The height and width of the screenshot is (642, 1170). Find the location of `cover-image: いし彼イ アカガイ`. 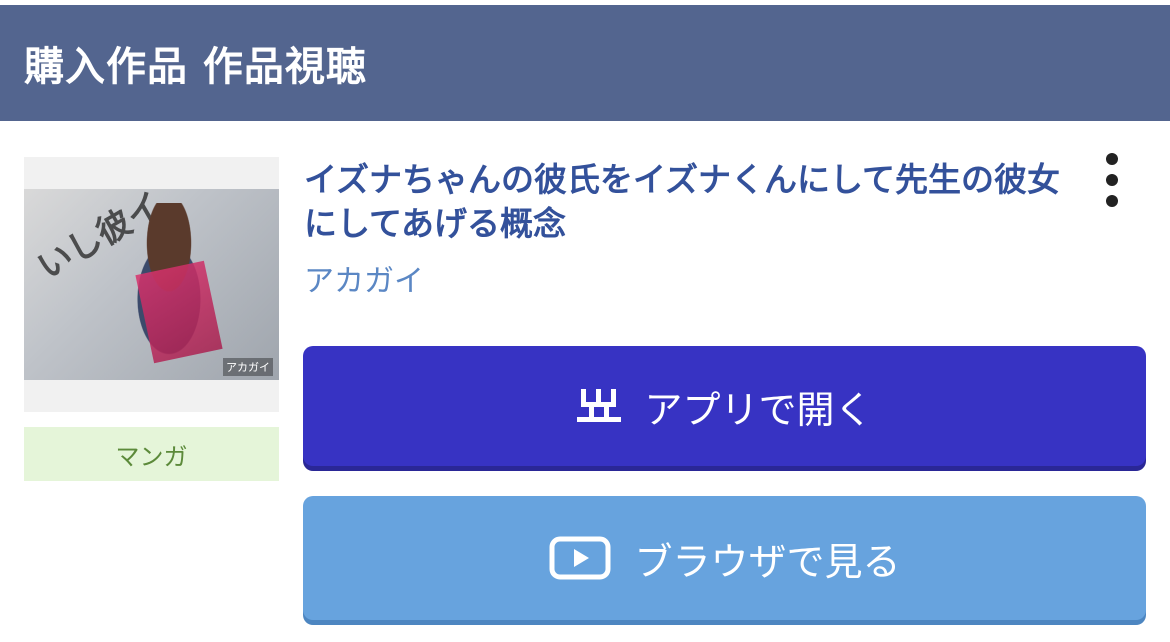

cover-image: いし彼イ アカガイ is located at coordinates (151, 284).